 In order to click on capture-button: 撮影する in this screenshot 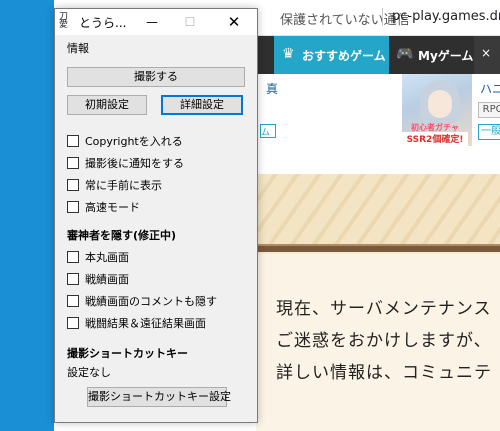, I will do `click(156, 77)`.